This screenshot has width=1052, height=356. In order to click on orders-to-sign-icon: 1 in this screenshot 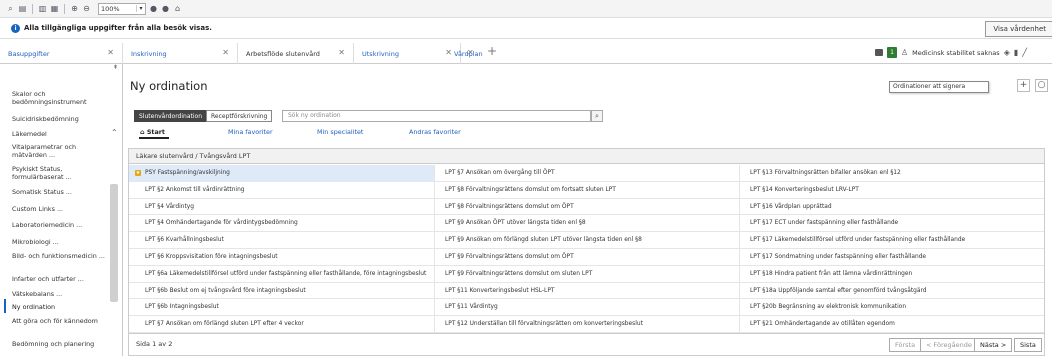, I will do `click(892, 52)`.